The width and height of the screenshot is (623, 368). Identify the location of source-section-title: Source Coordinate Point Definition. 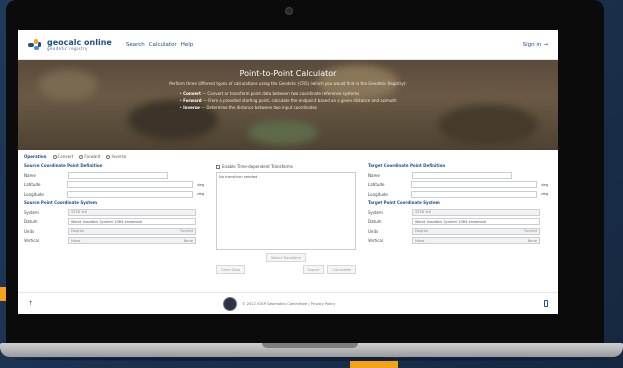
(63, 165).